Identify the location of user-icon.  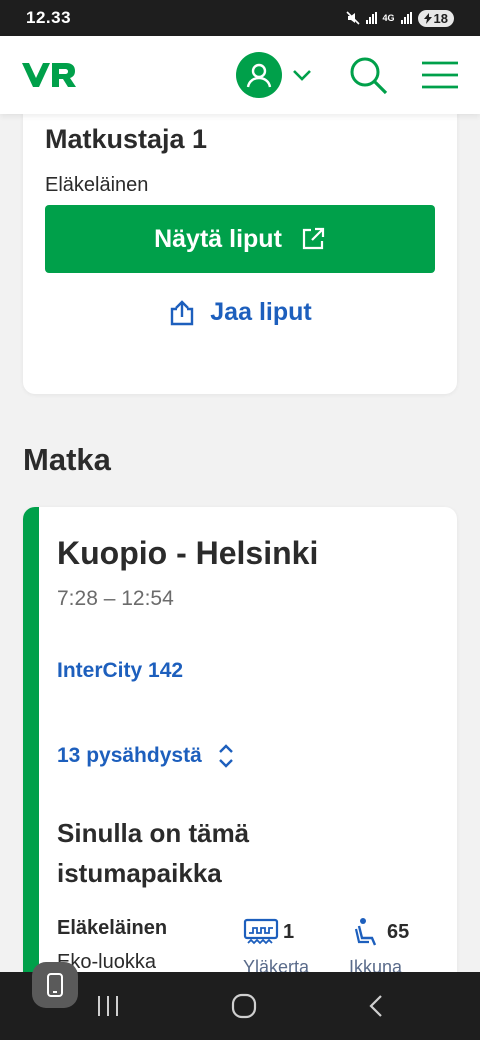
(259, 75).